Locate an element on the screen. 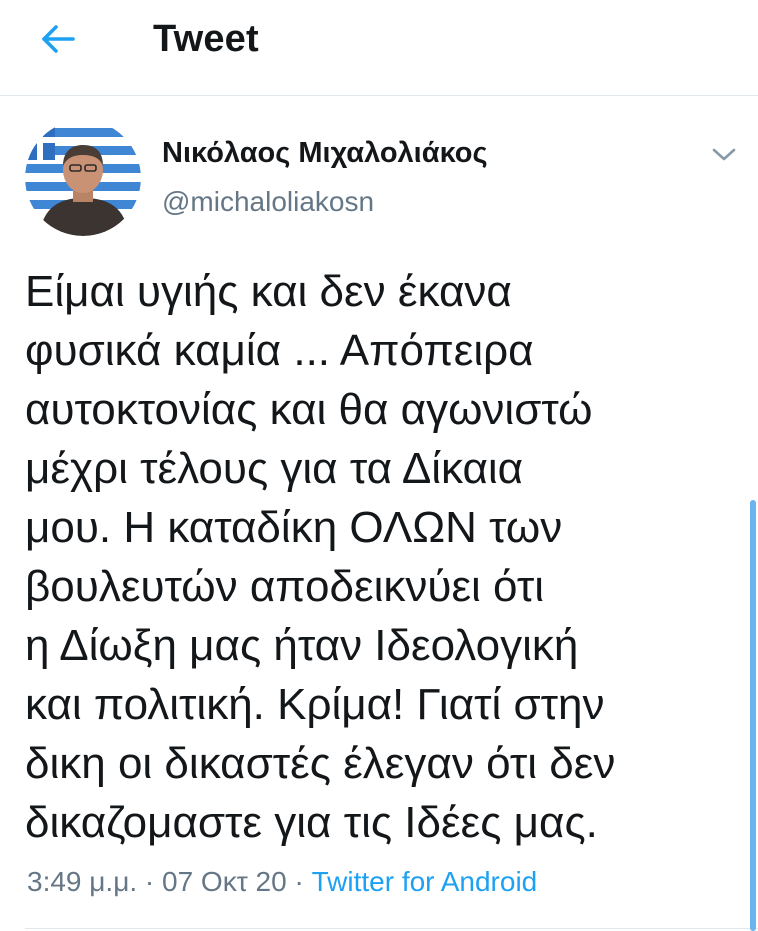 The width and height of the screenshot is (758, 931). tweet-source-link: Twitter for Android is located at coordinates (425, 881).